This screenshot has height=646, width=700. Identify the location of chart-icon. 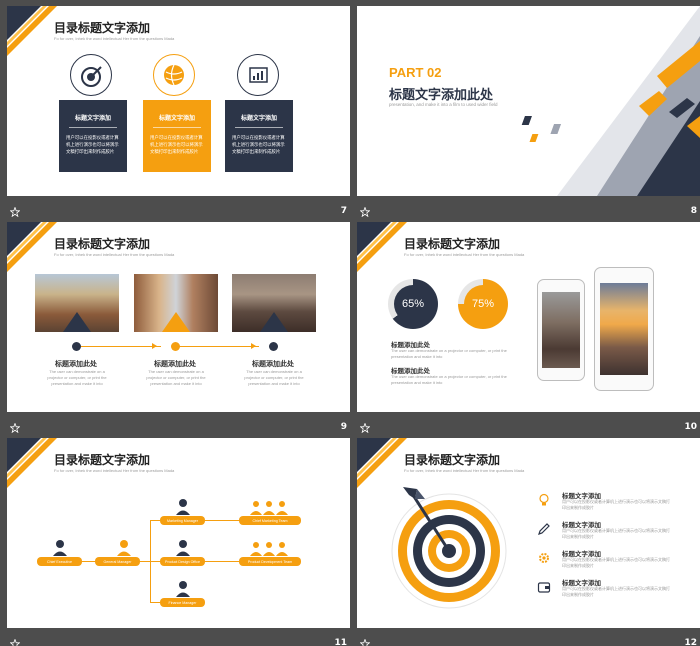
(258, 75).